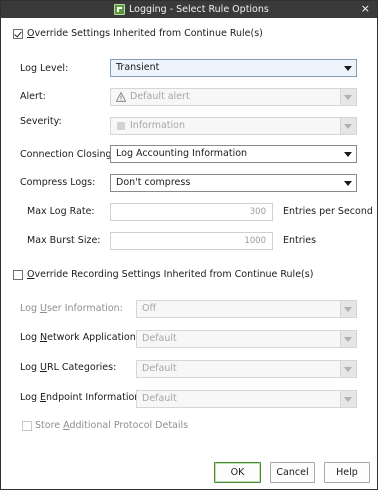  Describe the element at coordinates (159, 398) in the screenshot. I see `log-endpoint-information-value: Default` at that location.